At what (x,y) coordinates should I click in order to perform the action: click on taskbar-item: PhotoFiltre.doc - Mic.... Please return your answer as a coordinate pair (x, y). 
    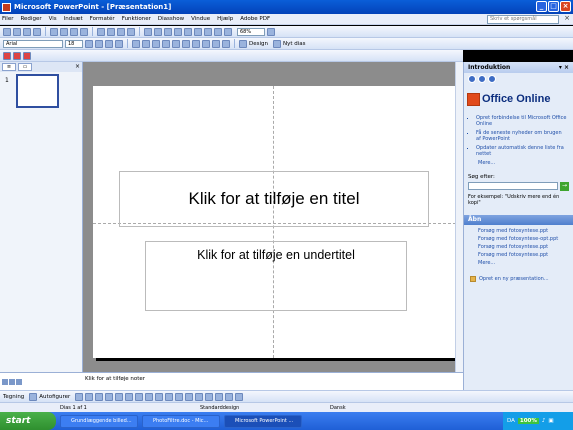
    Looking at the image, I should click on (181, 421).